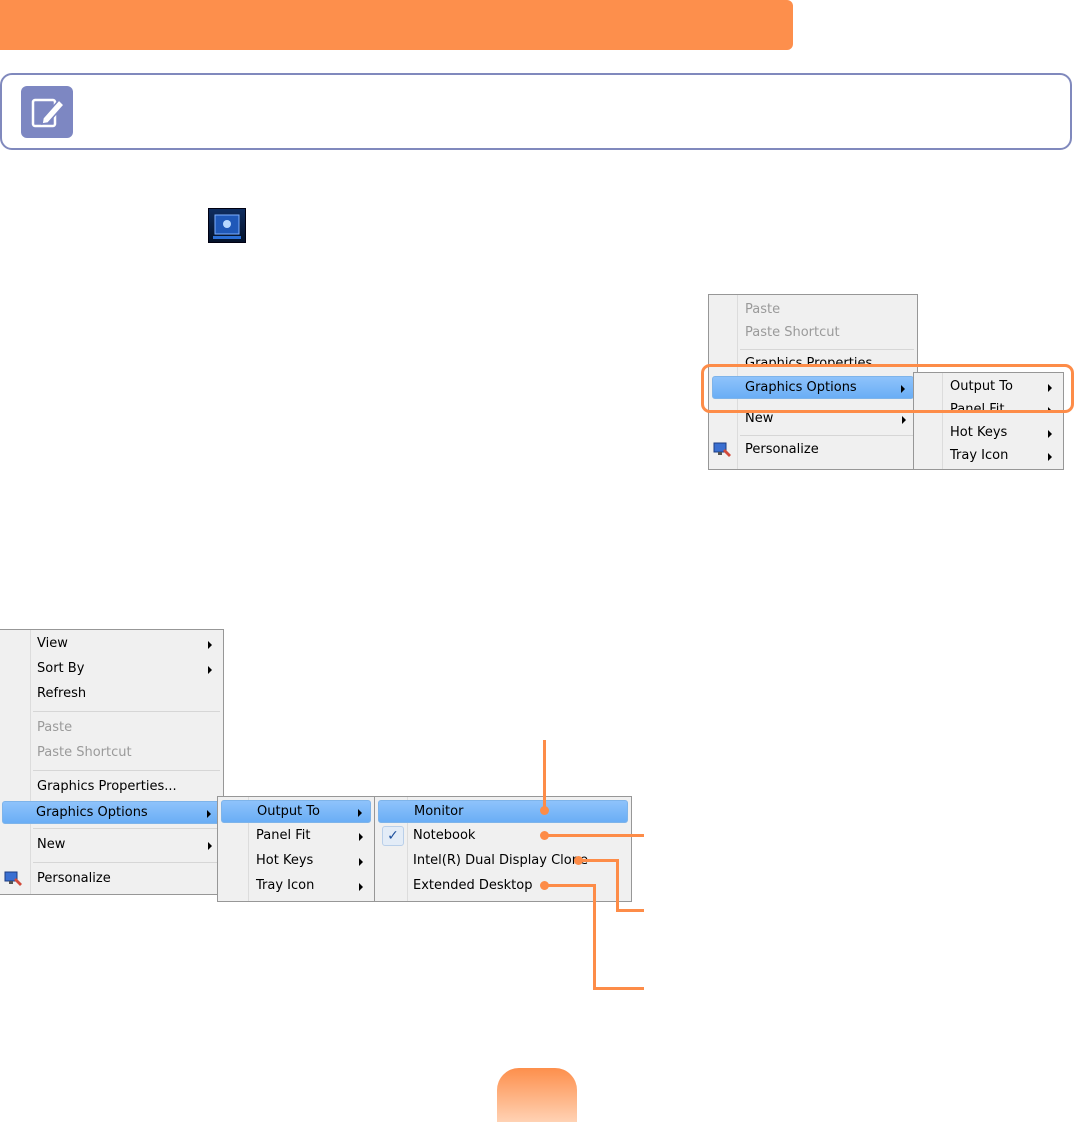  What do you see at coordinates (111, 669) in the screenshot?
I see `menu-item-sort-by: Sort By` at bounding box center [111, 669].